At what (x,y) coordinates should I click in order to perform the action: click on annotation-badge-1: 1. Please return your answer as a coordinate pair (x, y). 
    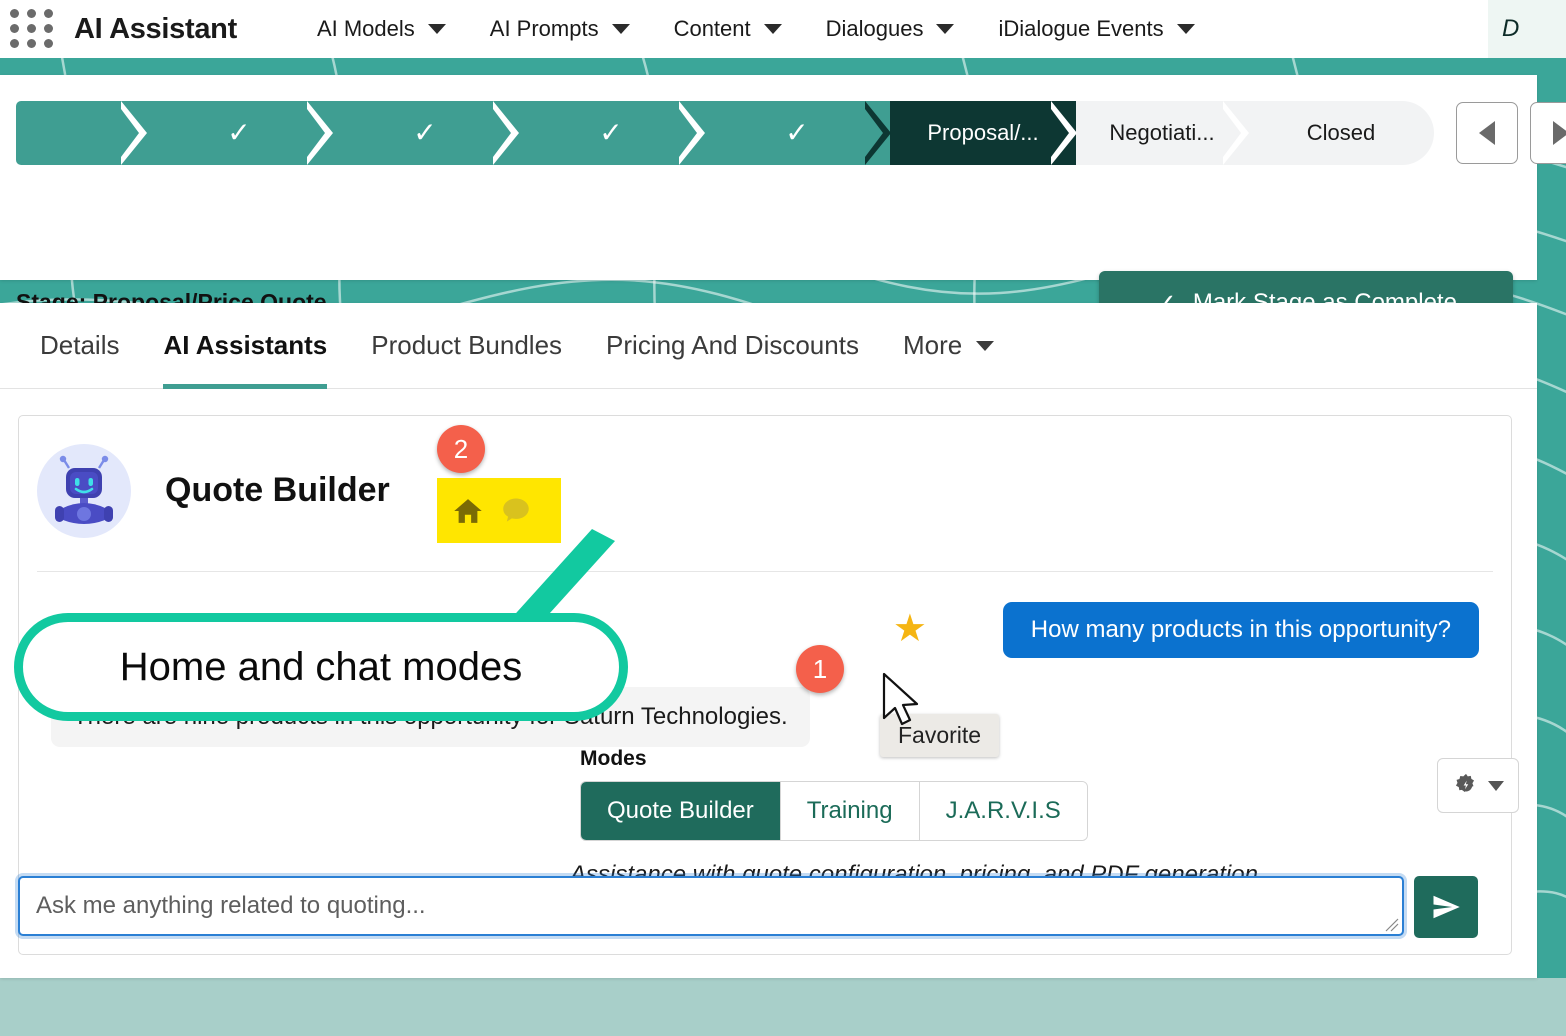
    Looking at the image, I should click on (820, 669).